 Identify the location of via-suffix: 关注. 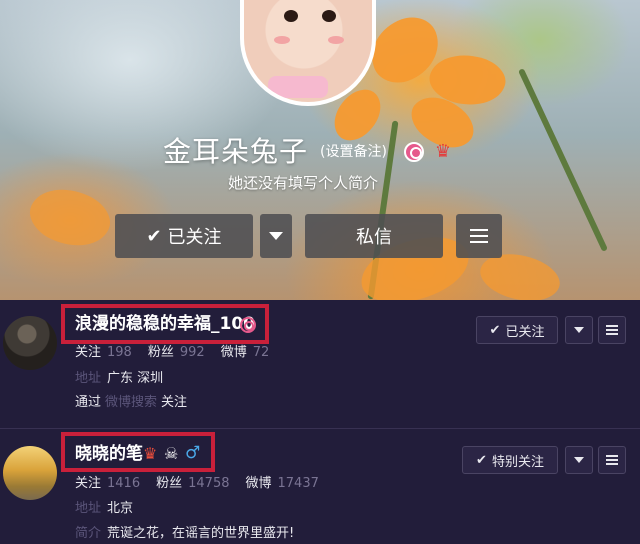
(174, 402).